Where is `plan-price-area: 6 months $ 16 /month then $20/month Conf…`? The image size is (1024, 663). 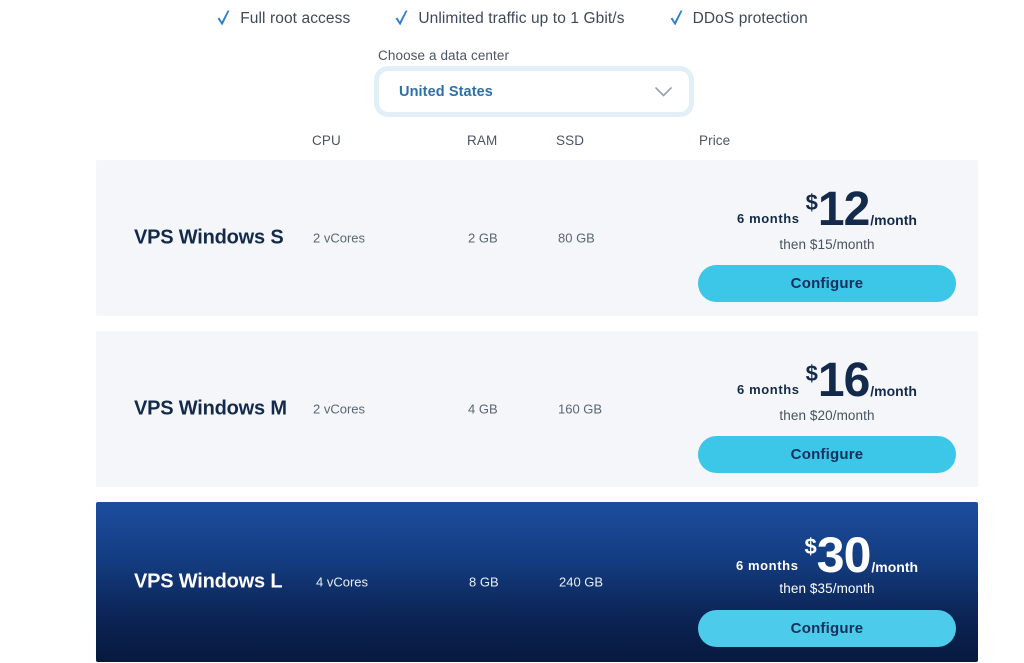
plan-price-area: 6 months $ 16 /month then $20/month Conf… is located at coordinates (827, 415).